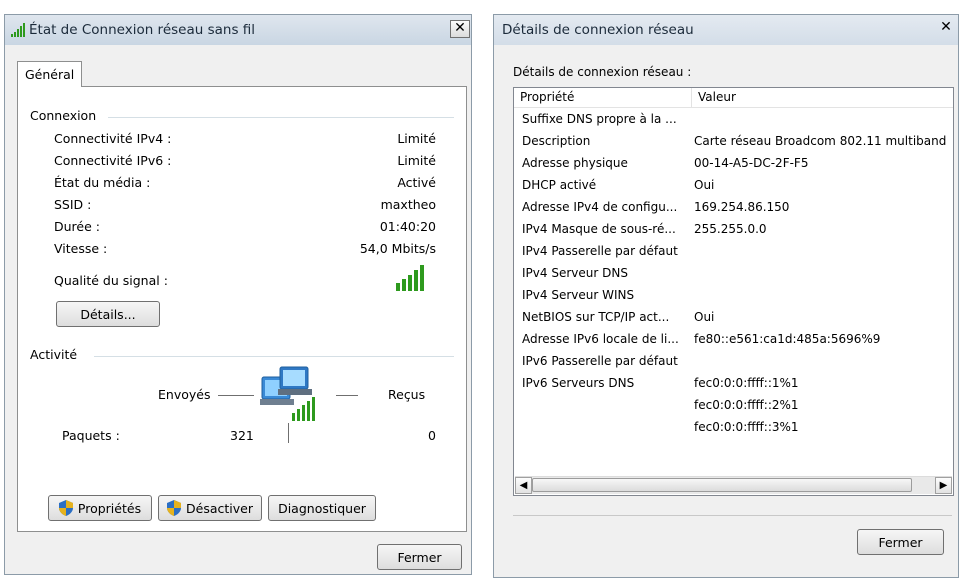 The height and width of the screenshot is (578, 963). I want to click on activity-group-label: Activité, so click(57, 354).